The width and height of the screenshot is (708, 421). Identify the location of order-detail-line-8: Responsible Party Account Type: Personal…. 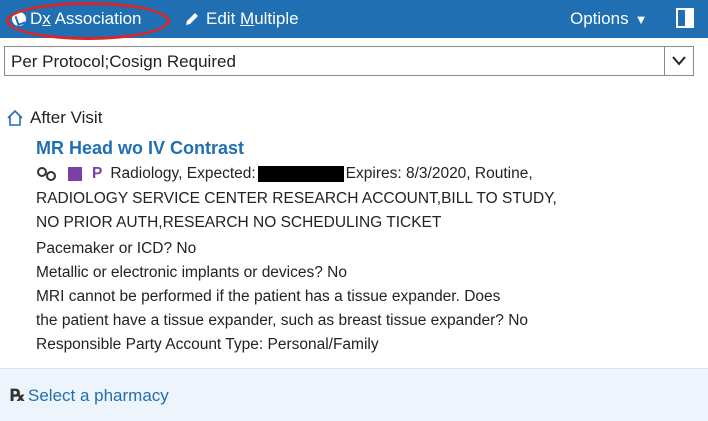
(207, 344).